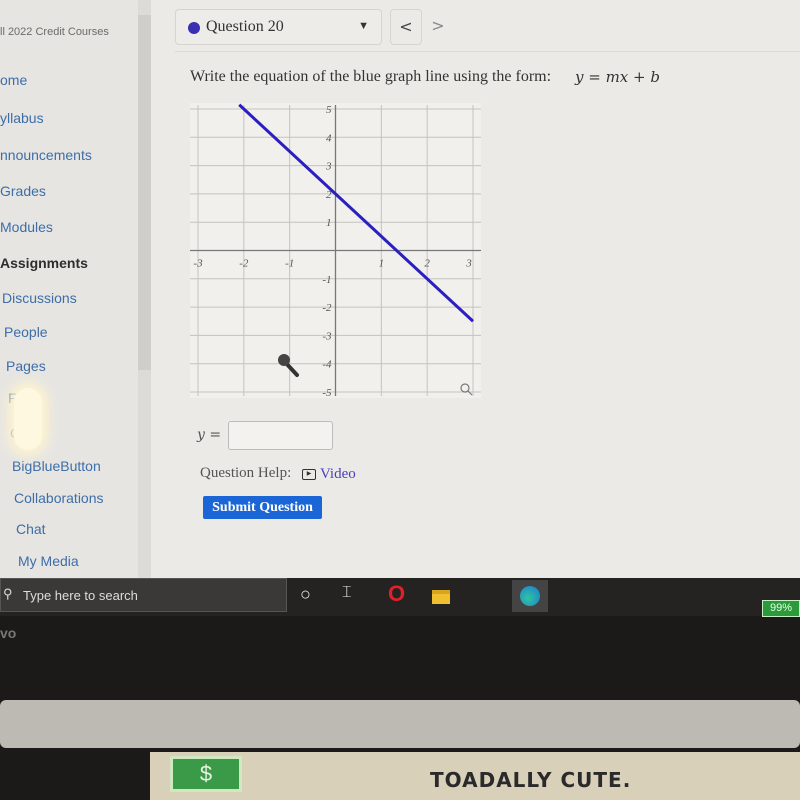 This screenshot has width=800, height=800. What do you see at coordinates (328, 167) in the screenshot?
I see `y-tick-label: 3` at bounding box center [328, 167].